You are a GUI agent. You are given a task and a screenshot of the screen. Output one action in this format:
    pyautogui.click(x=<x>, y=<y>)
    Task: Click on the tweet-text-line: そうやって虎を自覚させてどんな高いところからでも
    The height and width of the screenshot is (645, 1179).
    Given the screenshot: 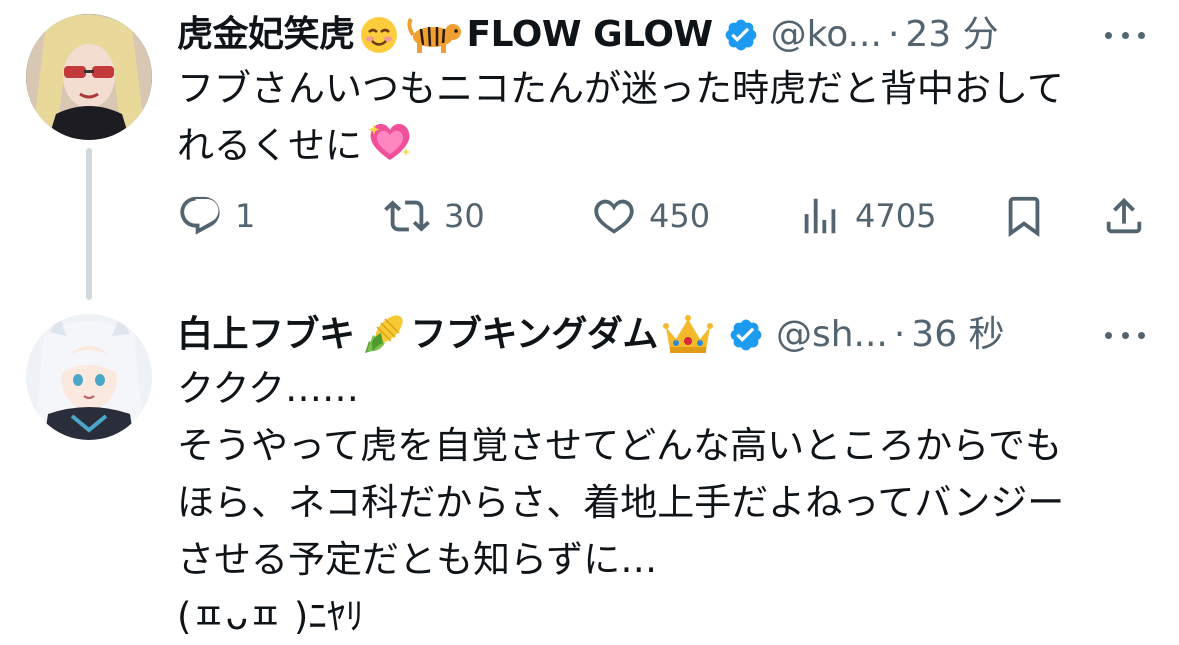 What is the action you would take?
    pyautogui.click(x=620, y=445)
    